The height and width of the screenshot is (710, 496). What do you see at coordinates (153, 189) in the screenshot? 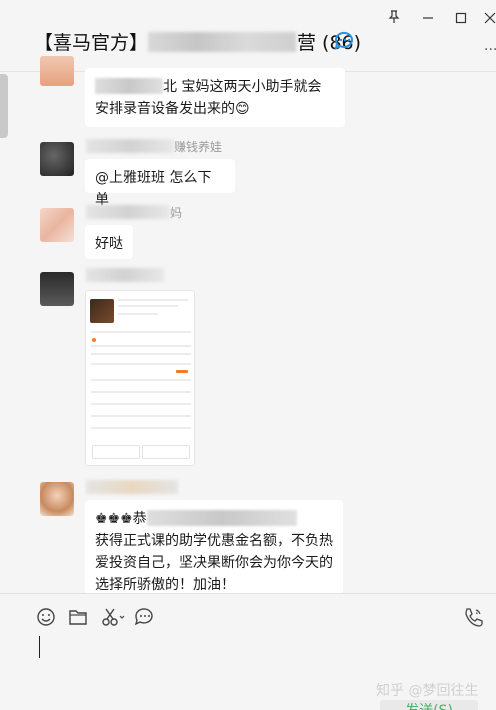
I see `message-text: @上雅班班 怎么下单` at bounding box center [153, 189].